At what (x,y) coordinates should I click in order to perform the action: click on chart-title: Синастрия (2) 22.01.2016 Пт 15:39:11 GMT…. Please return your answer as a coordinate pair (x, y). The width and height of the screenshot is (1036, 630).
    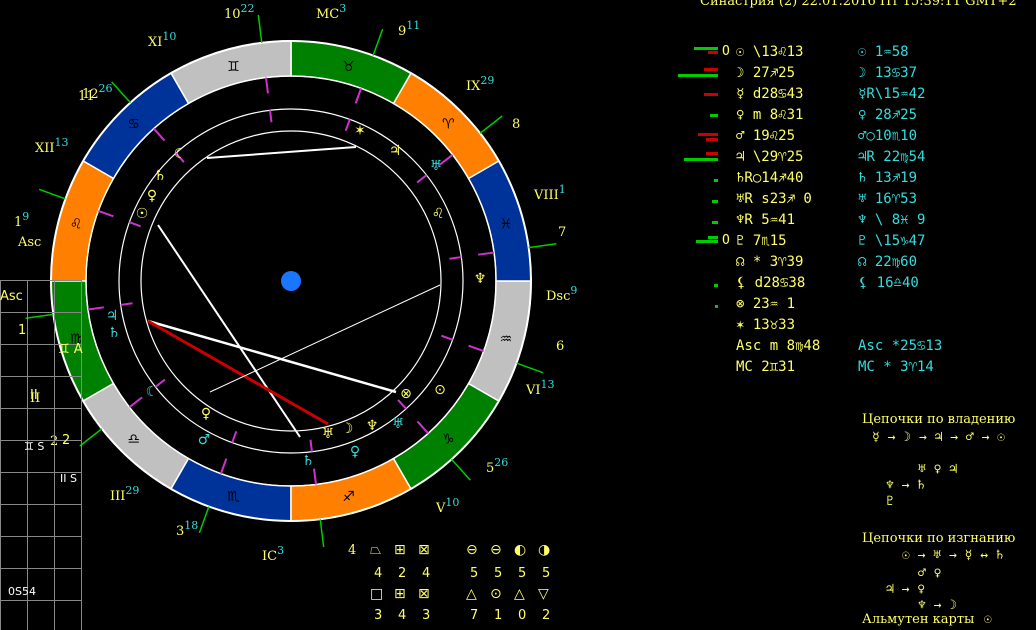
    Looking at the image, I should click on (858, 4).